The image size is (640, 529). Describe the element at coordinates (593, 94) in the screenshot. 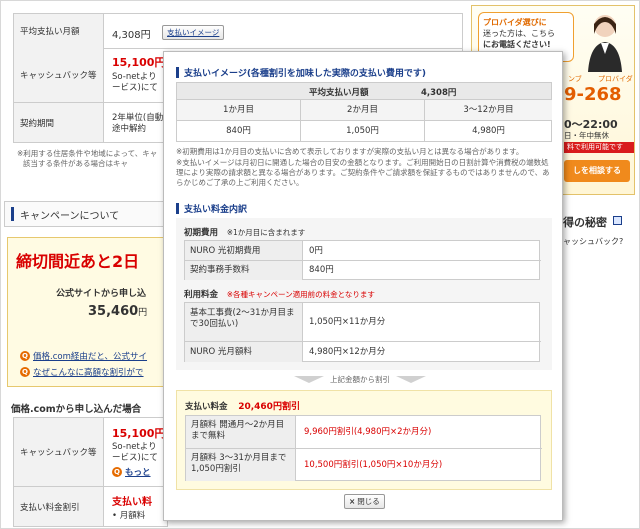

I see `phone-number: 9-268` at that location.